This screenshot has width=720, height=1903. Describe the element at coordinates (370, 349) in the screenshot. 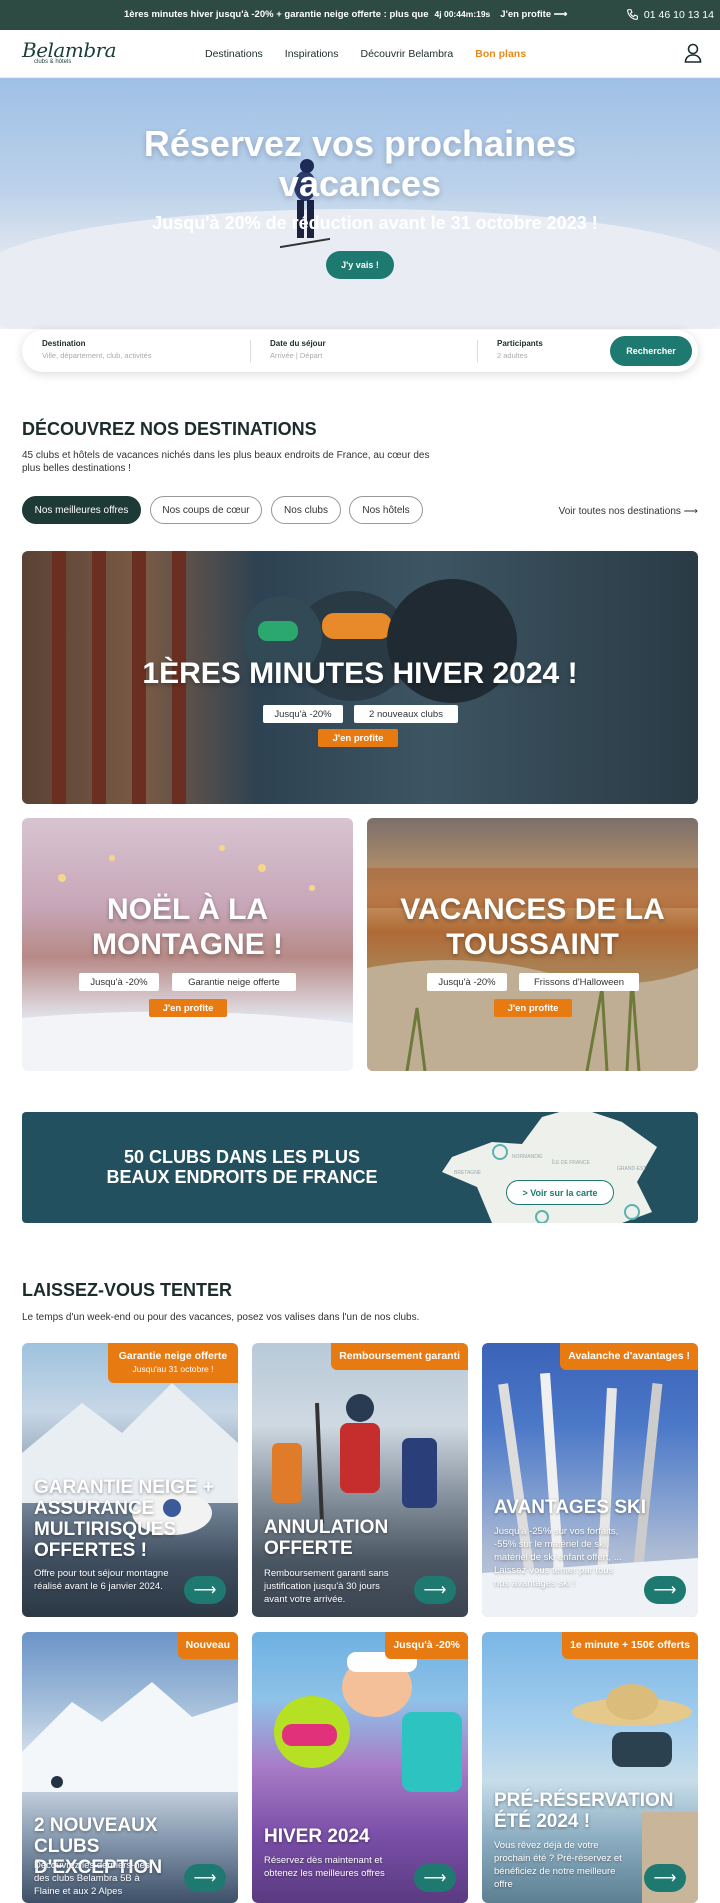

I see `date-field: Date du séjour Arrivée | Départ` at that location.